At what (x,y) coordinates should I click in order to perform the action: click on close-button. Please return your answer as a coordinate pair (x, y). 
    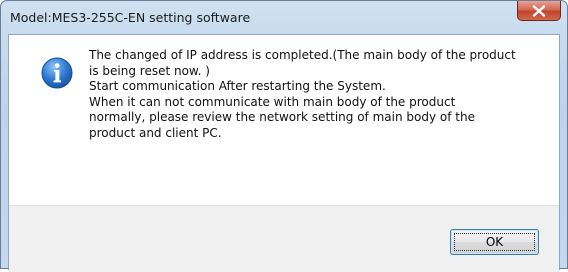
    Looking at the image, I should click on (539, 11).